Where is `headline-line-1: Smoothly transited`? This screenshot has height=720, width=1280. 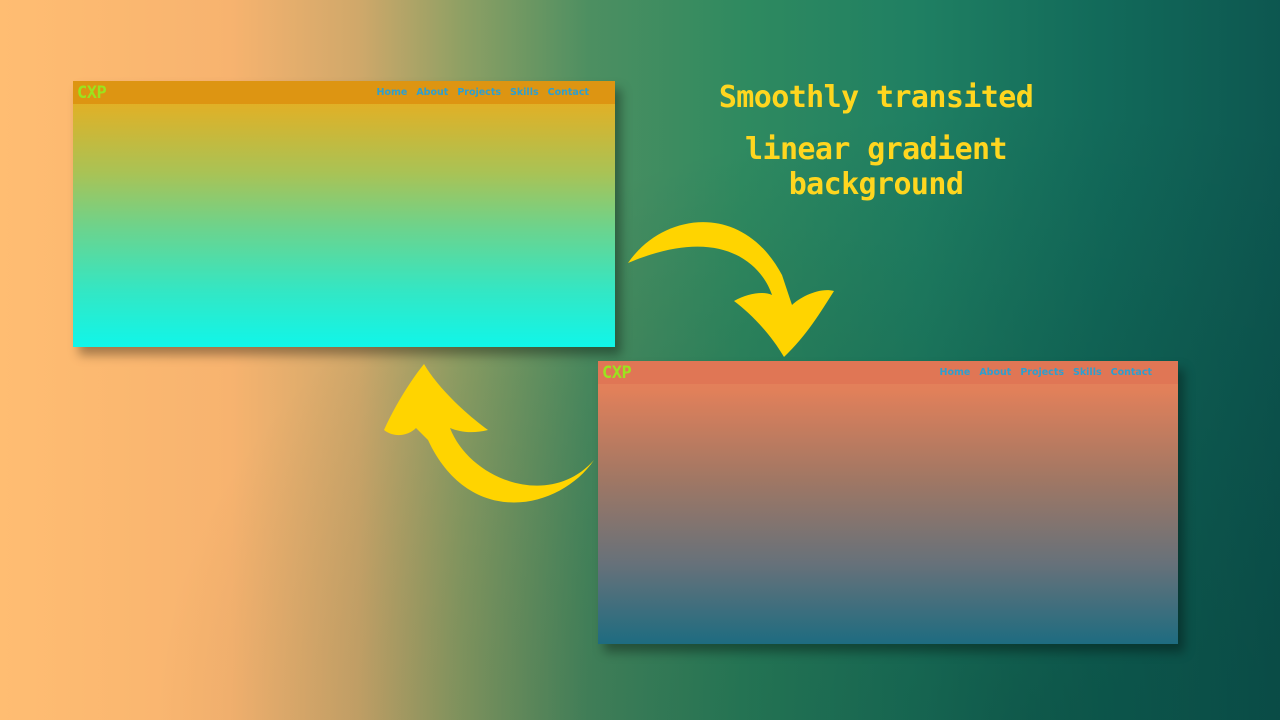
headline-line-1: Smoothly transited is located at coordinates (876, 97).